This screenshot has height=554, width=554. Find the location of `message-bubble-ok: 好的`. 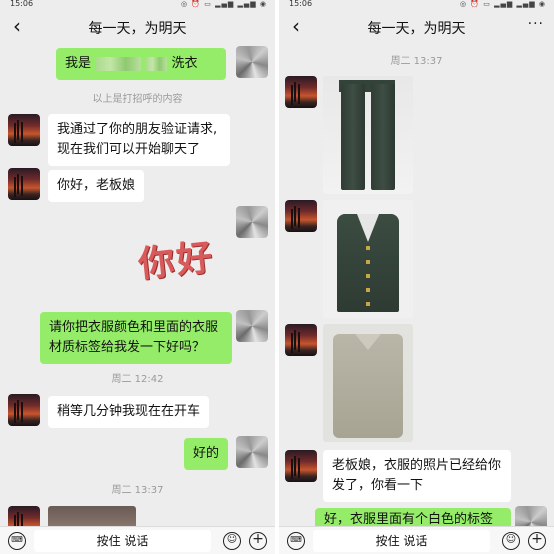

message-bubble-ok: 好的 is located at coordinates (206, 454).